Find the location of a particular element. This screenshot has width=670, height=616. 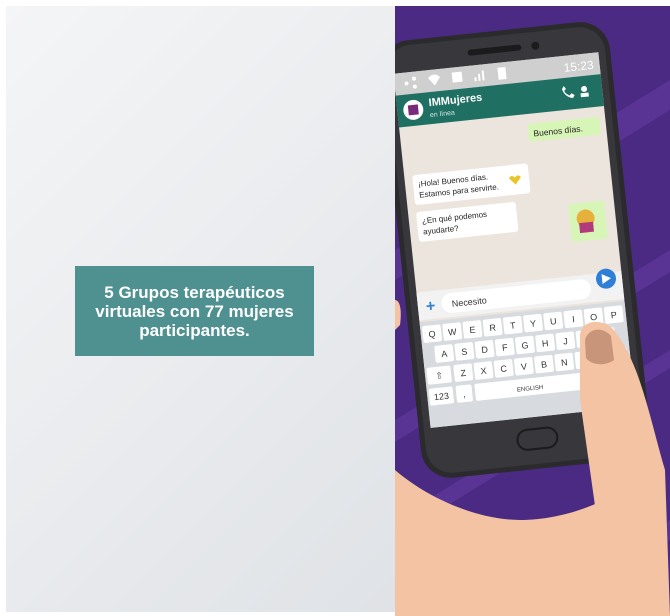

caption-line-2: virtuales con 77 mujeres is located at coordinates (194, 311).